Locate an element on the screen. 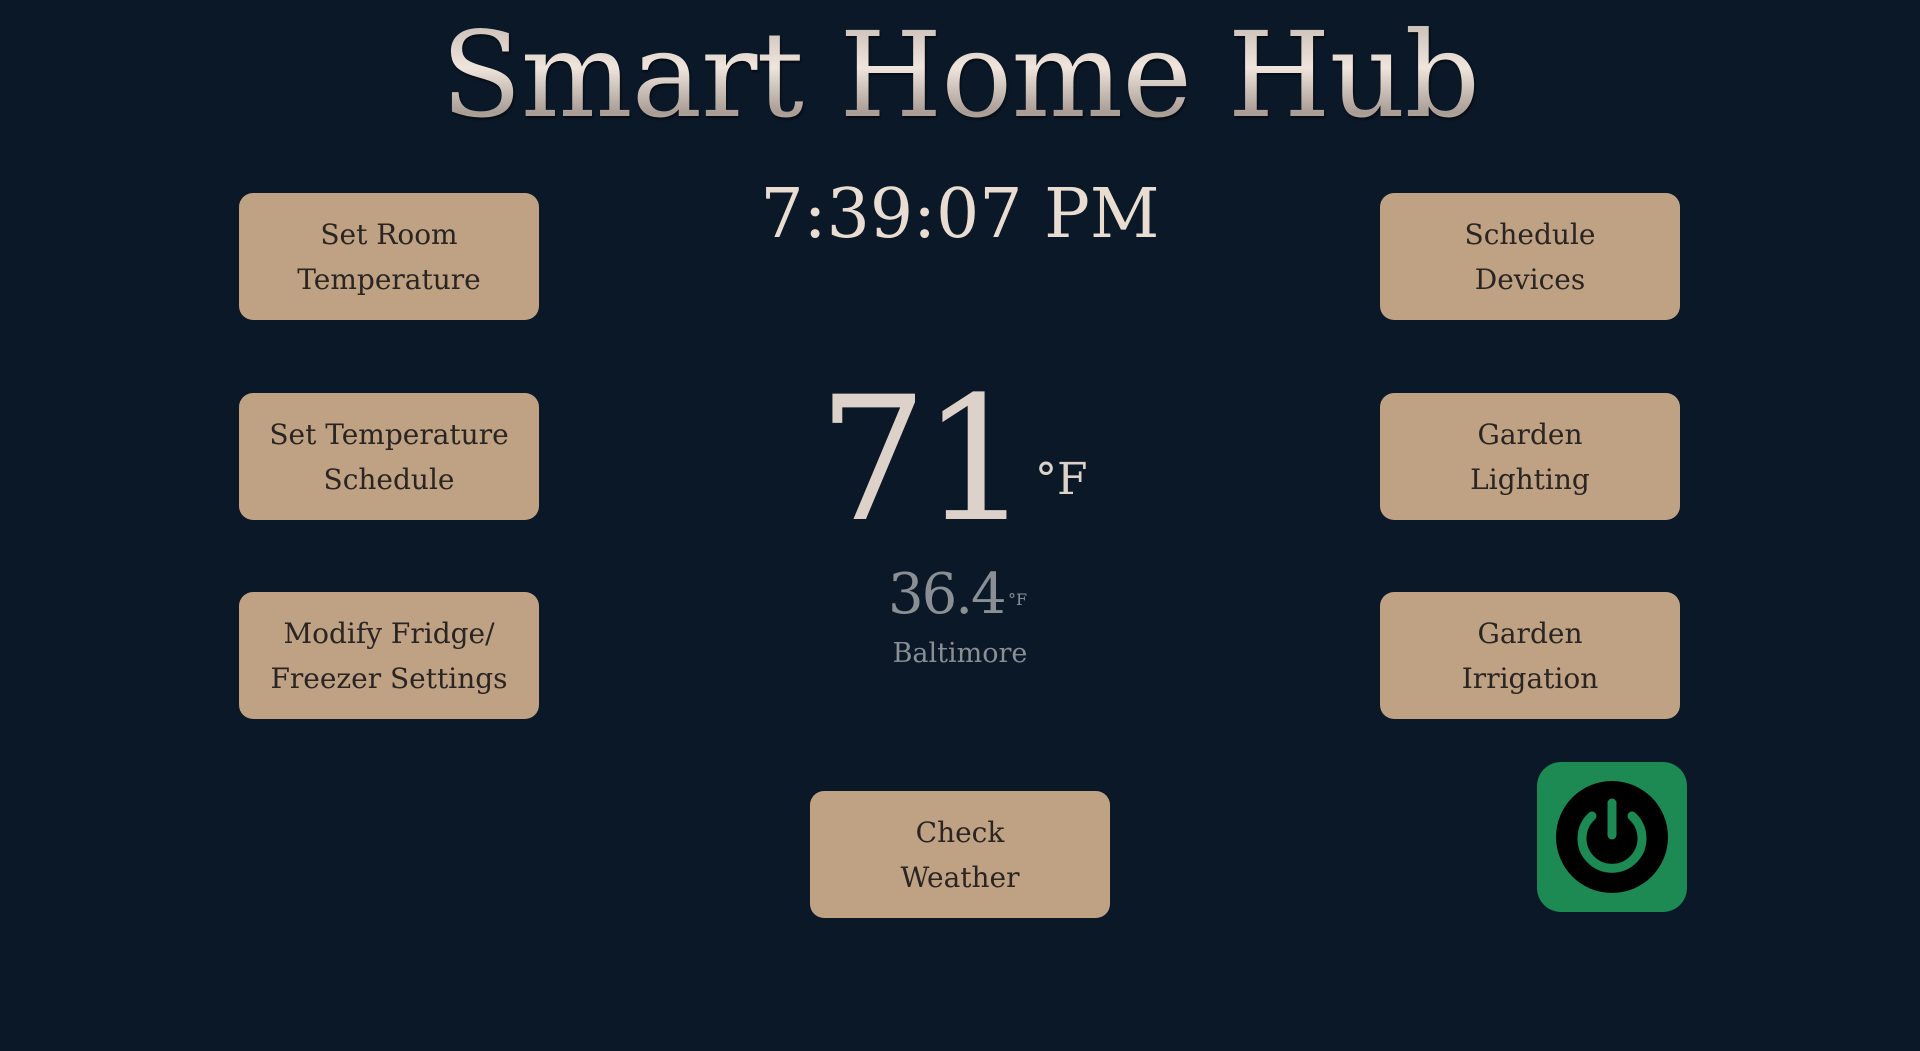 The width and height of the screenshot is (1920, 1051). clock: 7:39:07 PM is located at coordinates (960, 214).